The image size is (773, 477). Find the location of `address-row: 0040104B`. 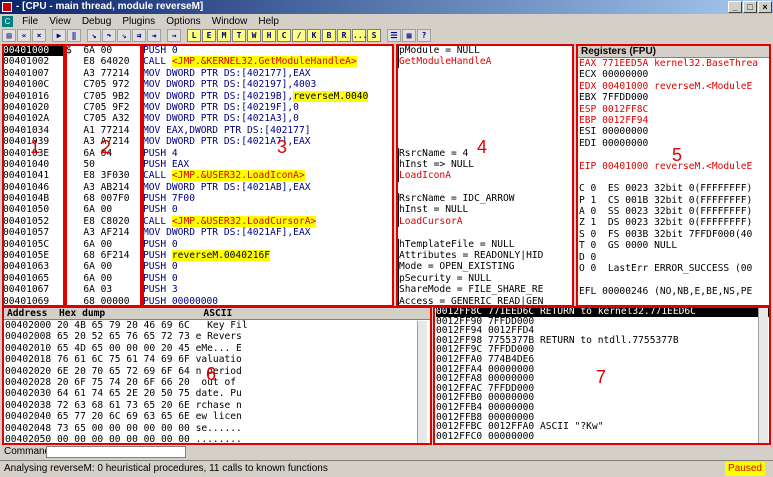

address-row: 0040104B is located at coordinates (33, 198).